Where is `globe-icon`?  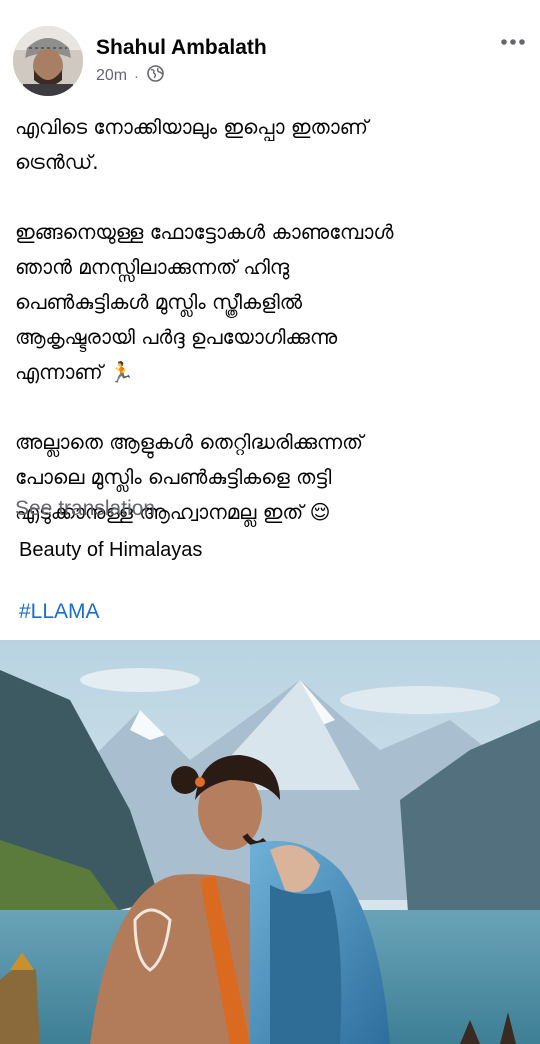
globe-icon is located at coordinates (155, 76).